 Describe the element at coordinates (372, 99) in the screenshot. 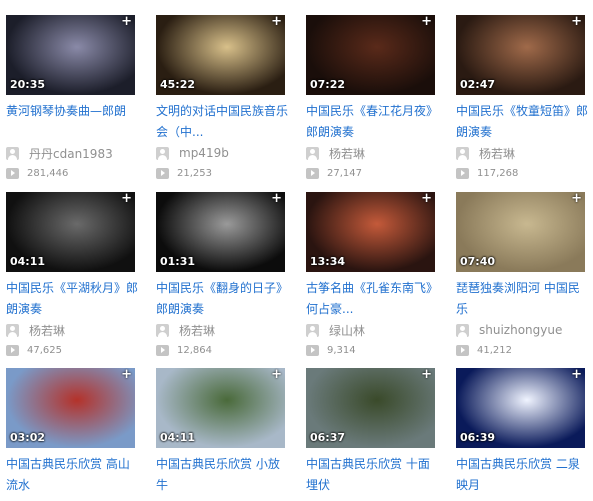

I see `video-card: 07:22 + 中国民乐《春江花月夜》郎朗演奏杨若琳 27,147` at that location.